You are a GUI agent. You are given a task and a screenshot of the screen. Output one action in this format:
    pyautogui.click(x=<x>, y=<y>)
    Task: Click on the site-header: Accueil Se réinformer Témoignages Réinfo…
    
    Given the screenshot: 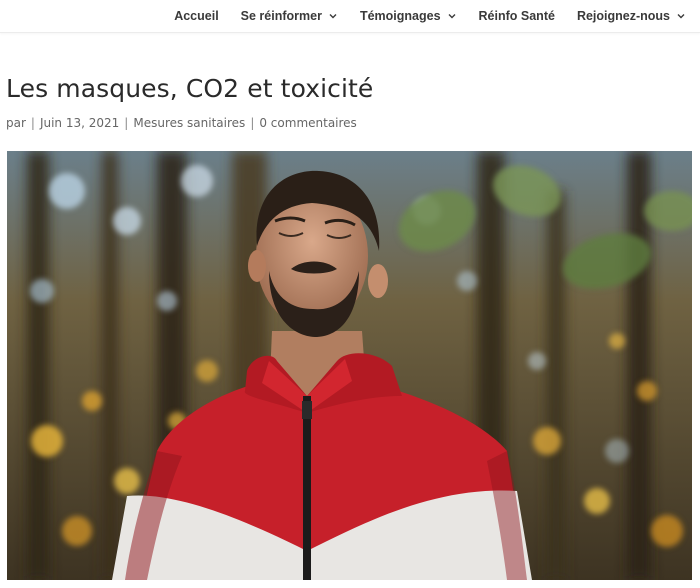 What is the action you would take?
    pyautogui.click(x=350, y=16)
    